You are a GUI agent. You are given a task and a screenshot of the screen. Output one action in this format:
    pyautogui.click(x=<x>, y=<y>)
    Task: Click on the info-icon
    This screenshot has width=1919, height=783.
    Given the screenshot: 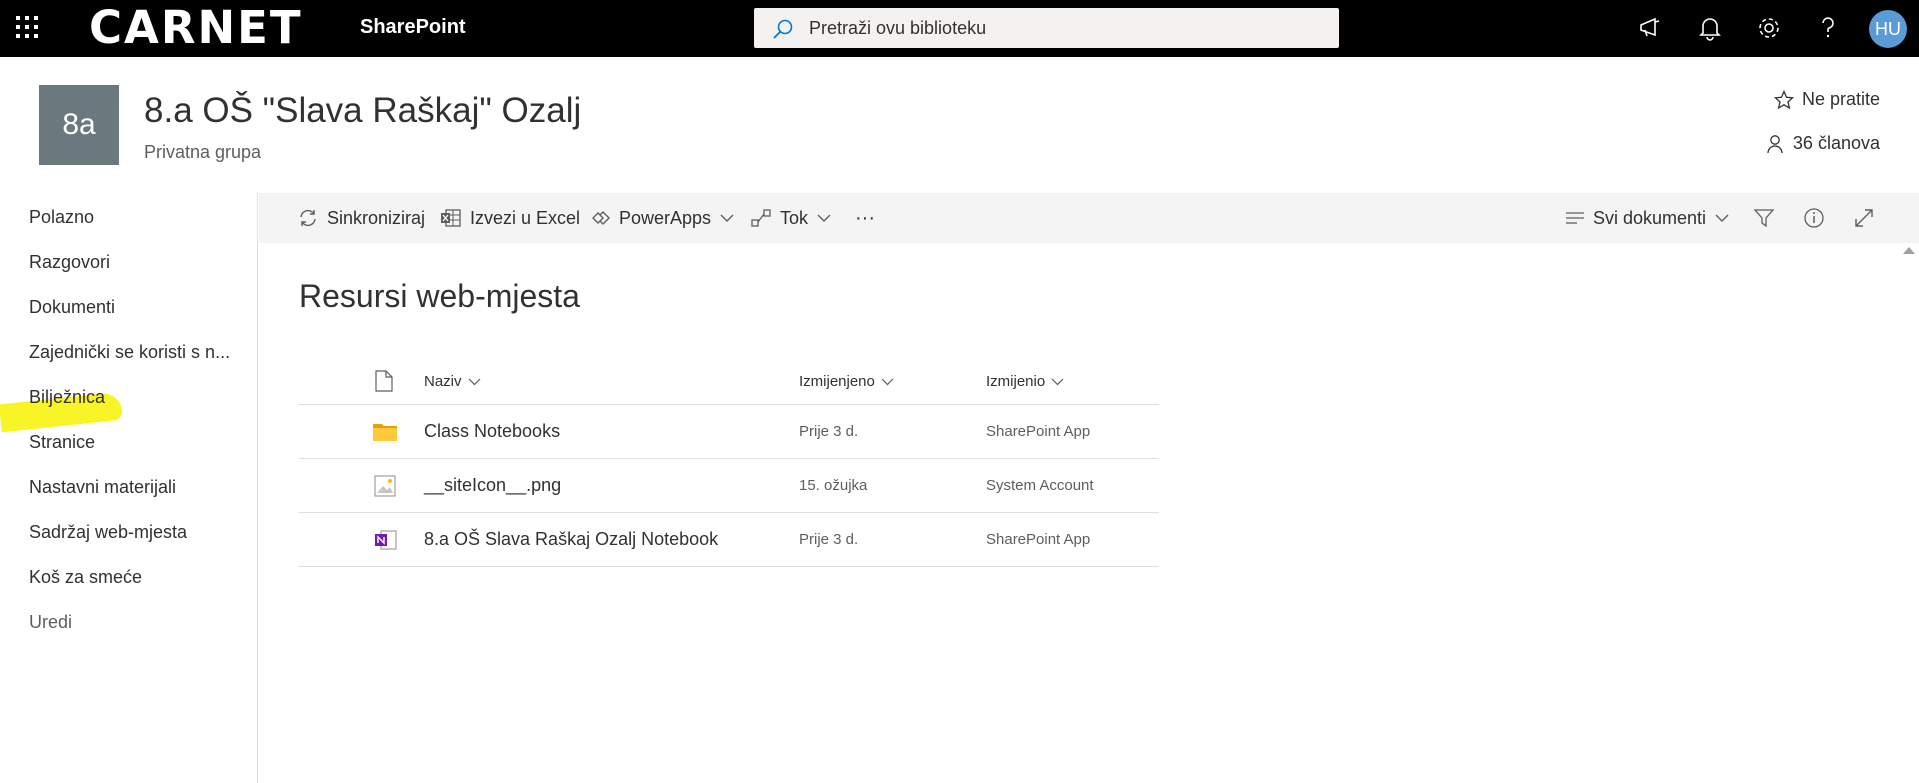 What is the action you would take?
    pyautogui.click(x=1814, y=218)
    